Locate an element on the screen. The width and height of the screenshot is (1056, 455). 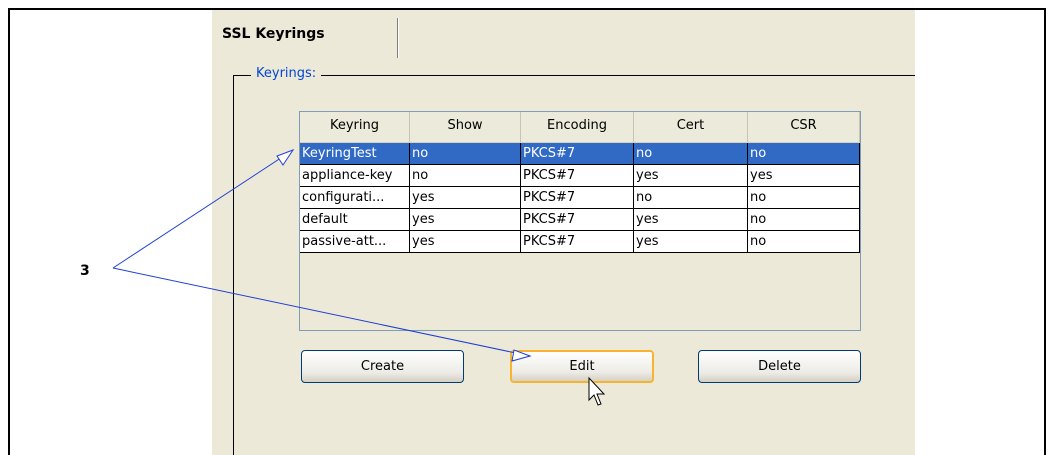
callout-line-keyring is located at coordinates (203, 209).